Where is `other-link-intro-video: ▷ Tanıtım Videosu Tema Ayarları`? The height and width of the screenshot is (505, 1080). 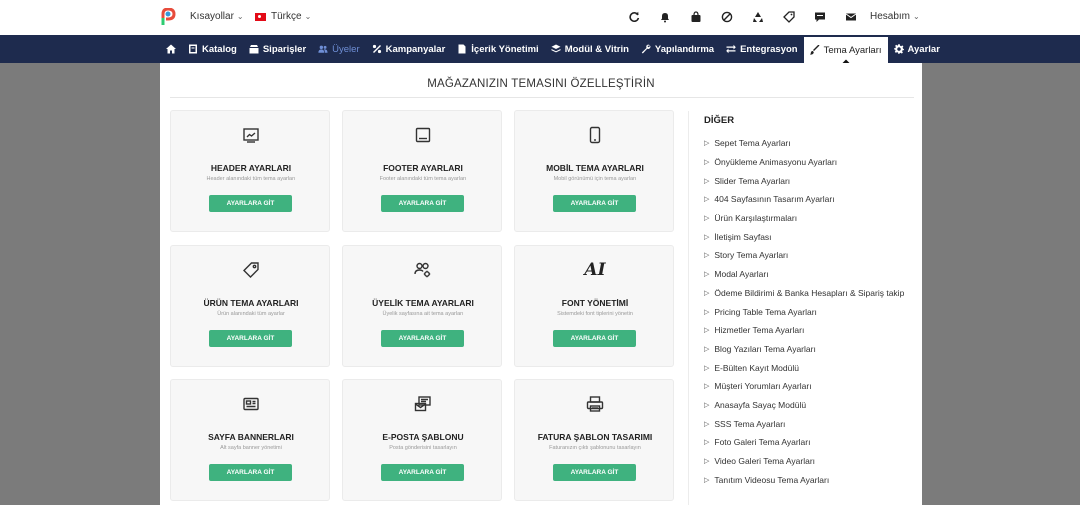 other-link-intro-video: ▷ Tanıtım Videosu Tema Ayarları is located at coordinates (811, 479).